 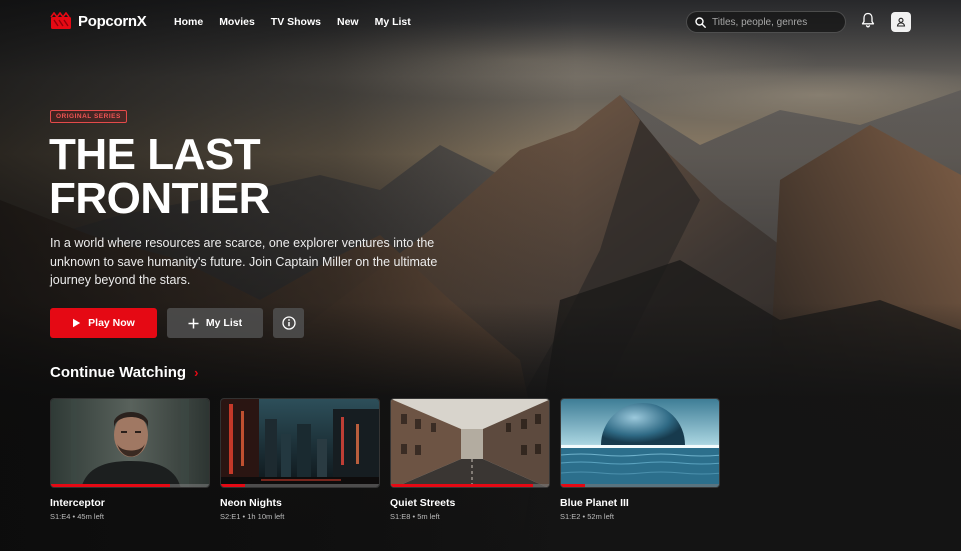 What do you see at coordinates (118, 372) in the screenshot?
I see `continue-watching-title: Continue Watching` at bounding box center [118, 372].